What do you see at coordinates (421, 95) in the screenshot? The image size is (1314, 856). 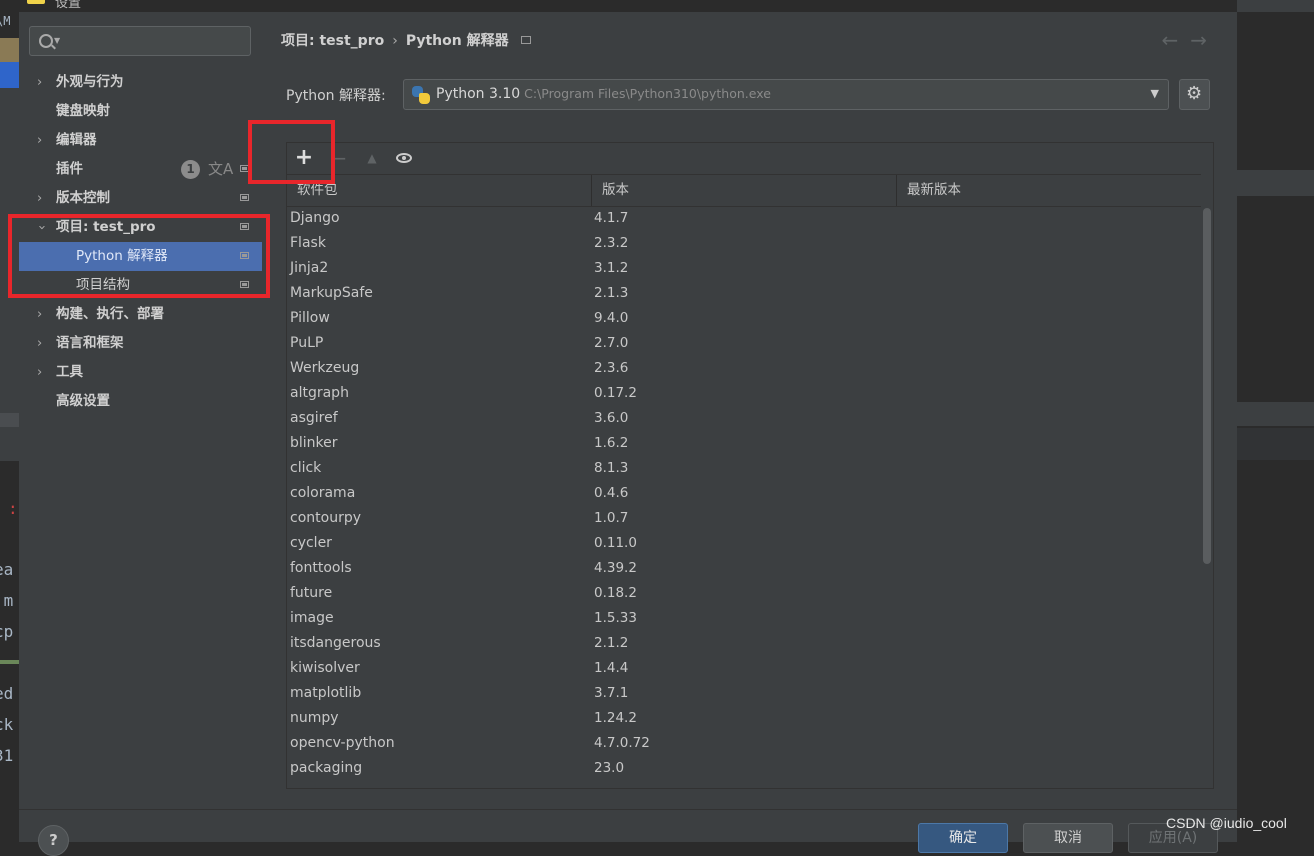 I see `python-logo-icon` at bounding box center [421, 95].